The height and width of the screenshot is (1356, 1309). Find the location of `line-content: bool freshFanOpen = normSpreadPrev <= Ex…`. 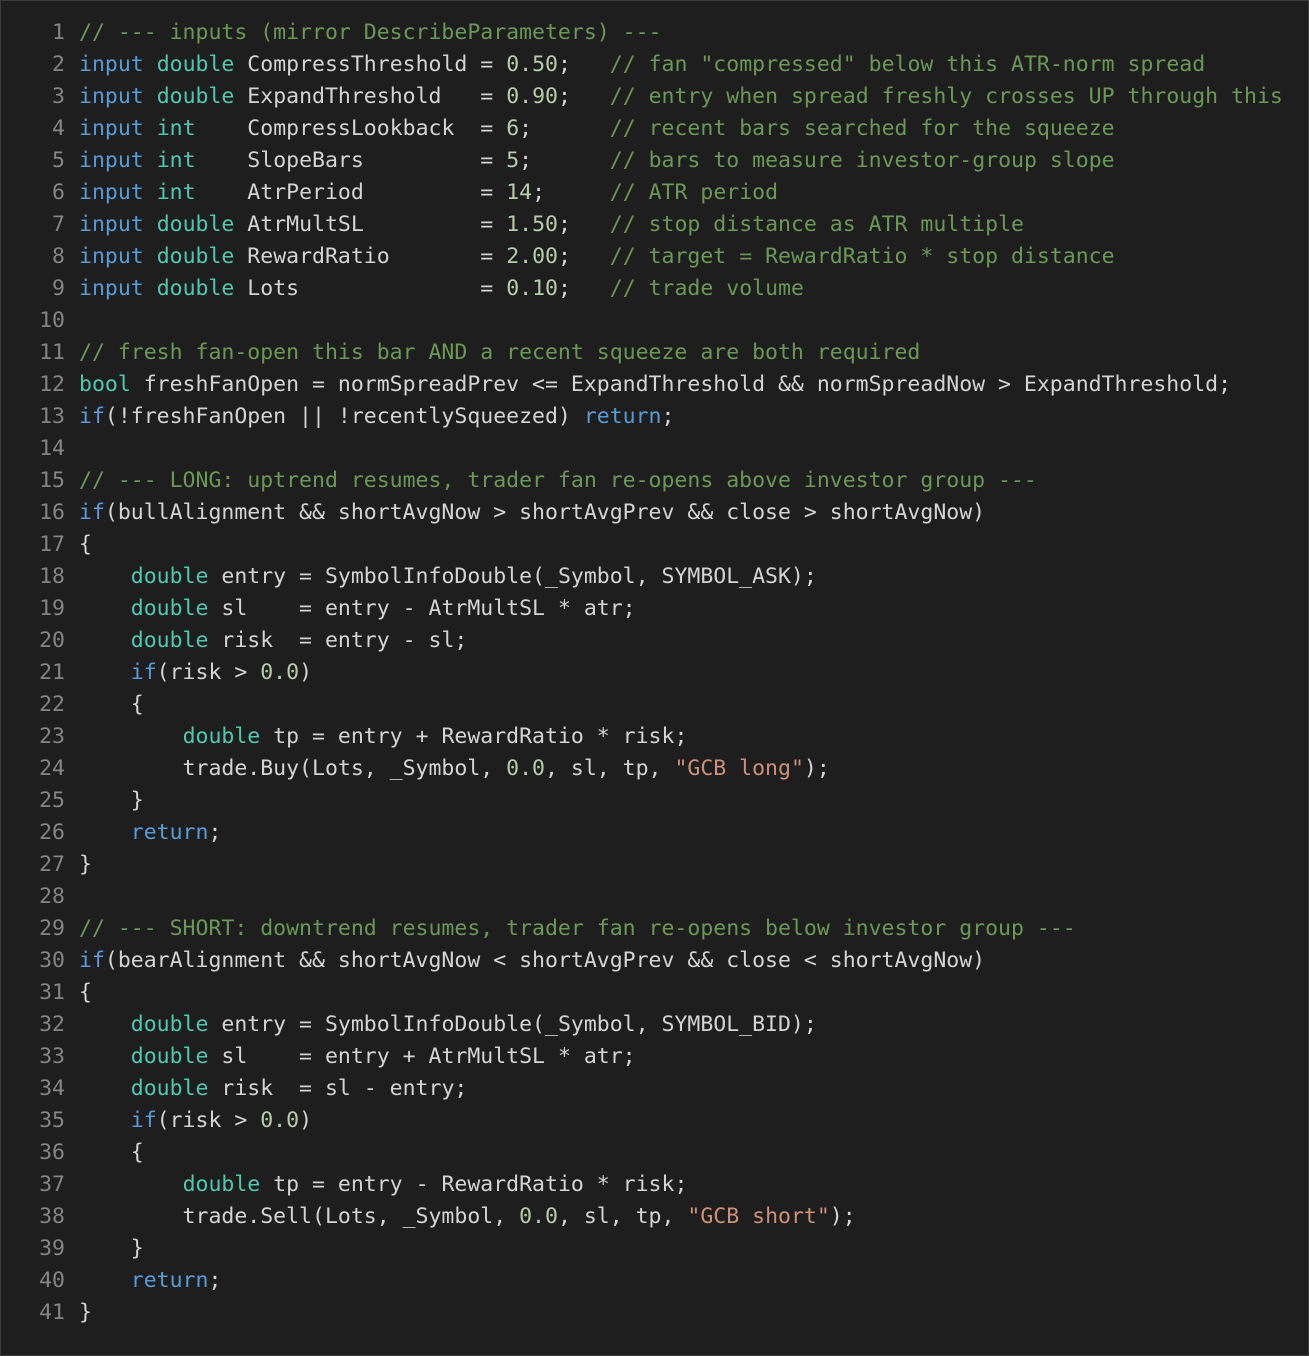

line-content: bool freshFanOpen = normSpreadPrev <= Ex… is located at coordinates (693, 385).